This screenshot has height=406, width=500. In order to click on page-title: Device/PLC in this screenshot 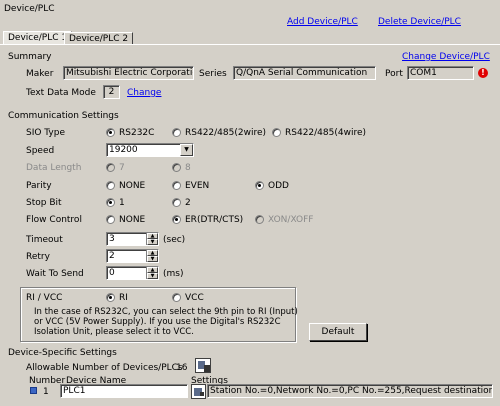, I will do `click(29, 9)`.